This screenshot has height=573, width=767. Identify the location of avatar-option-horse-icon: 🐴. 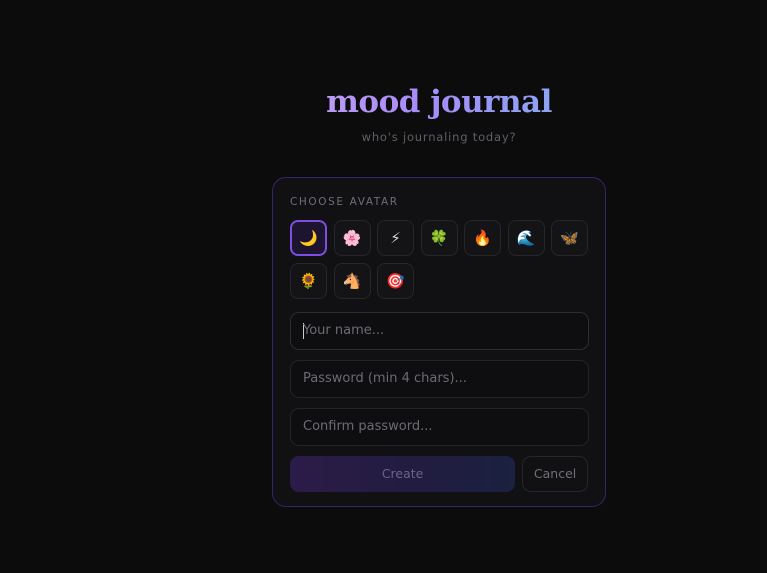
(352, 280).